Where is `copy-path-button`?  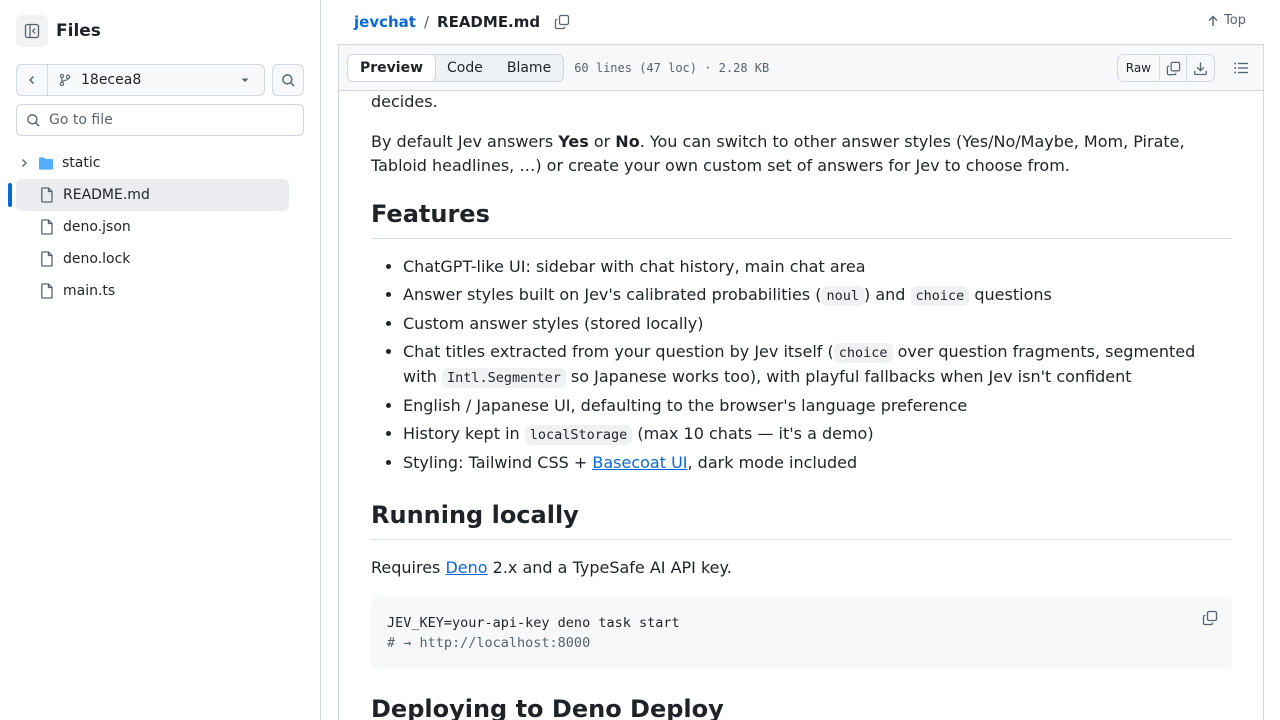 copy-path-button is located at coordinates (562, 22).